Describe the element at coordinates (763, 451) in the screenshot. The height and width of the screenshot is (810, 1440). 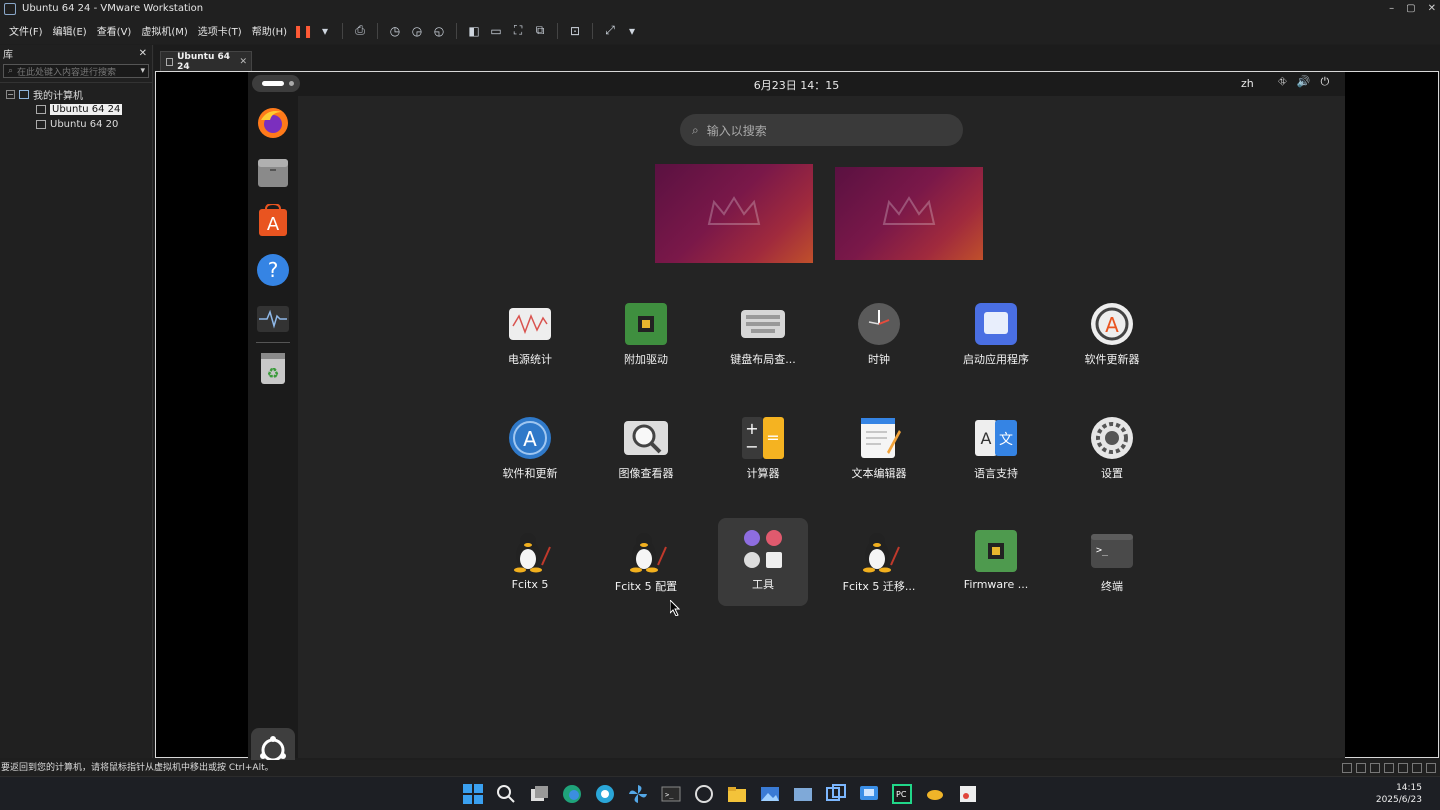
I see `app-calculator: + − = 计算器` at that location.